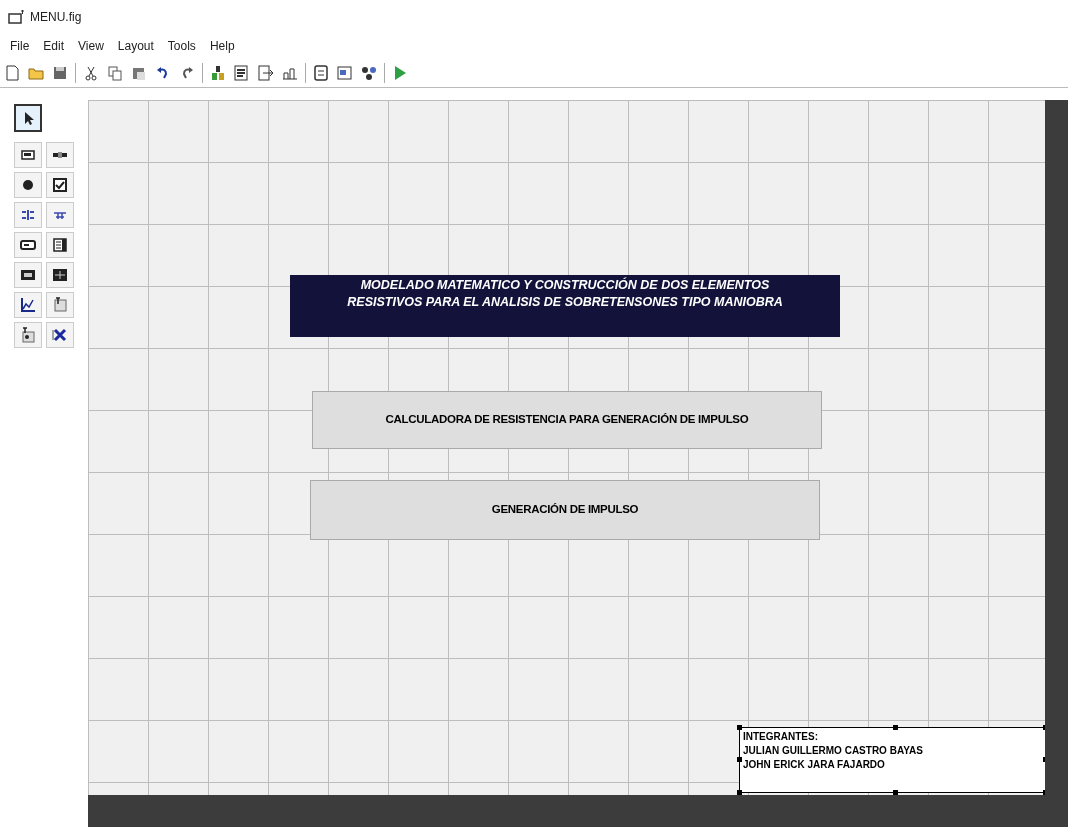 The image size is (1068, 827). I want to click on text-label-box: INTEGRANTES: JULIAN GUILLERMO CASTRO BAYAS JOHN ERICK JARA FAJARDO, so click(892, 760).